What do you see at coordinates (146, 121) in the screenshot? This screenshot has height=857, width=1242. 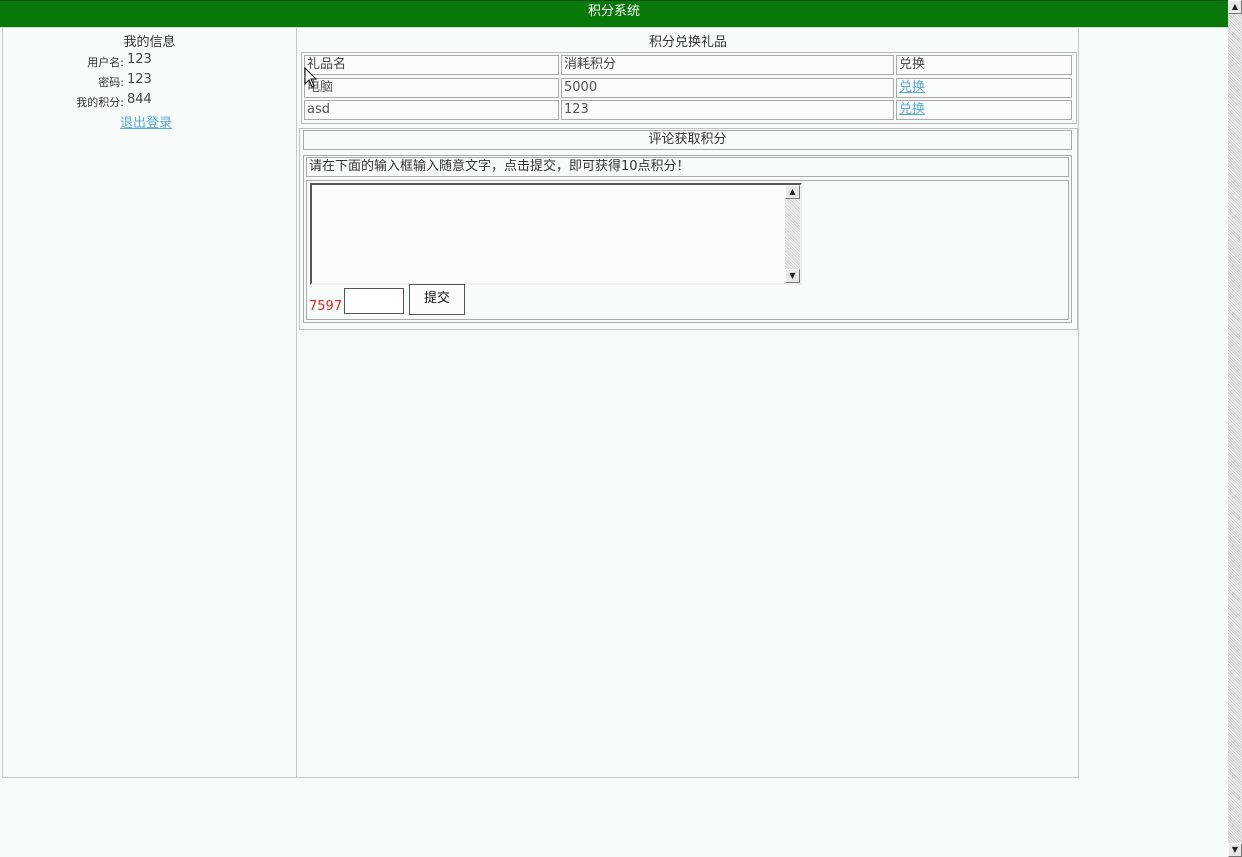 I see `logout-link: 退出登录` at bounding box center [146, 121].